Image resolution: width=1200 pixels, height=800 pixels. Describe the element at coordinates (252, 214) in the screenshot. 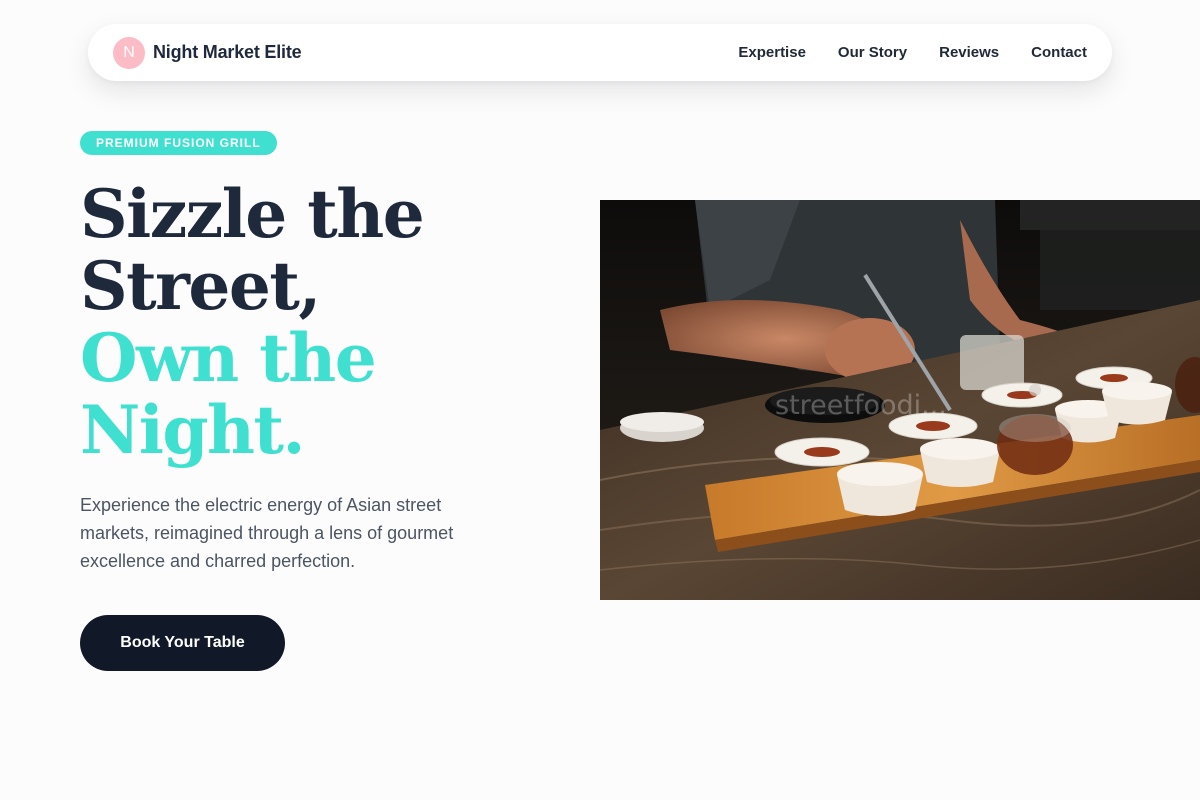

I see `headline-line-1: Sizzle the` at that location.